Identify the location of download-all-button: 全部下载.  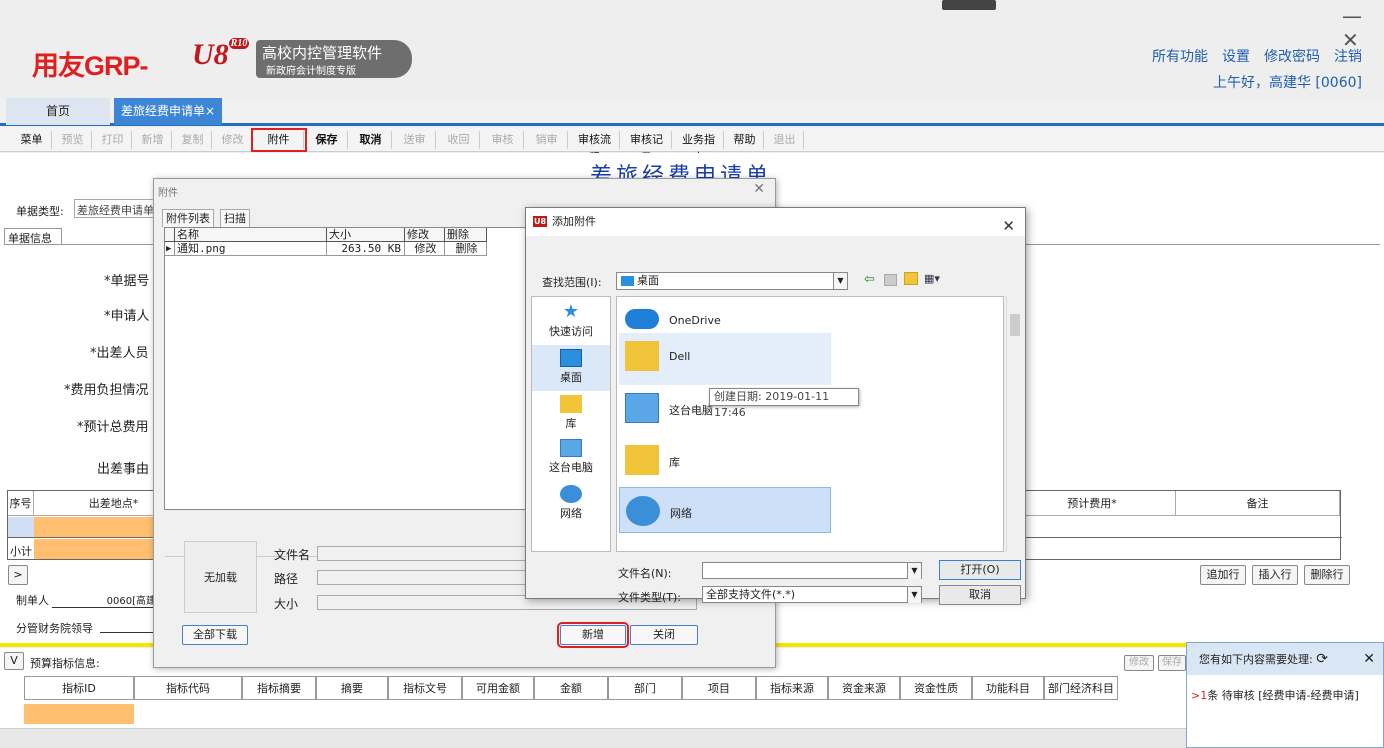
(215, 635).